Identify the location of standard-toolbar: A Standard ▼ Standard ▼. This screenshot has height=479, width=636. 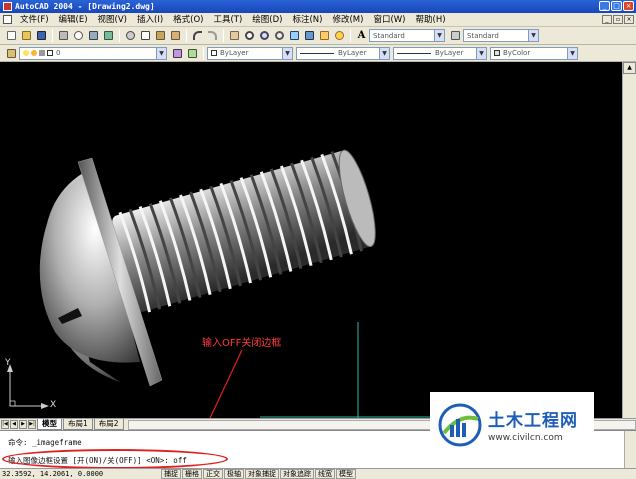
(318, 36).